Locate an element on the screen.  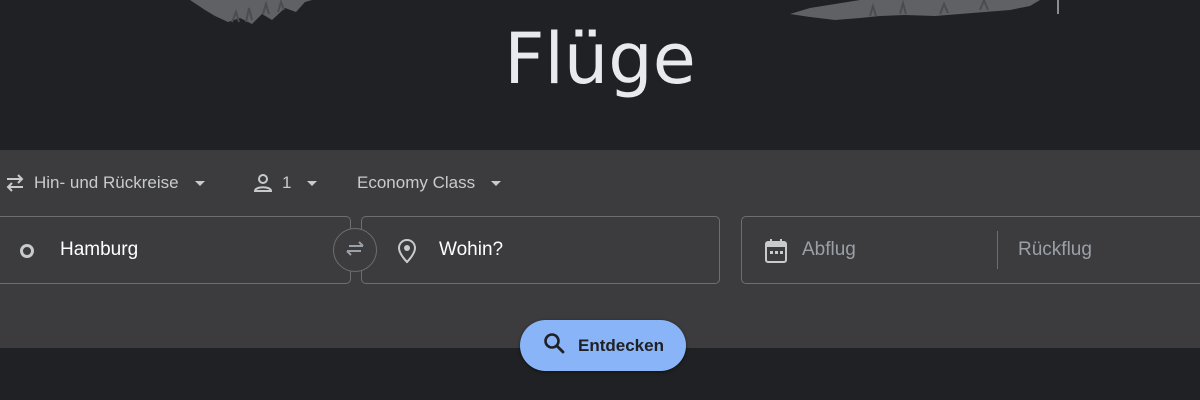
passengers-count: 1 is located at coordinates (287, 182).